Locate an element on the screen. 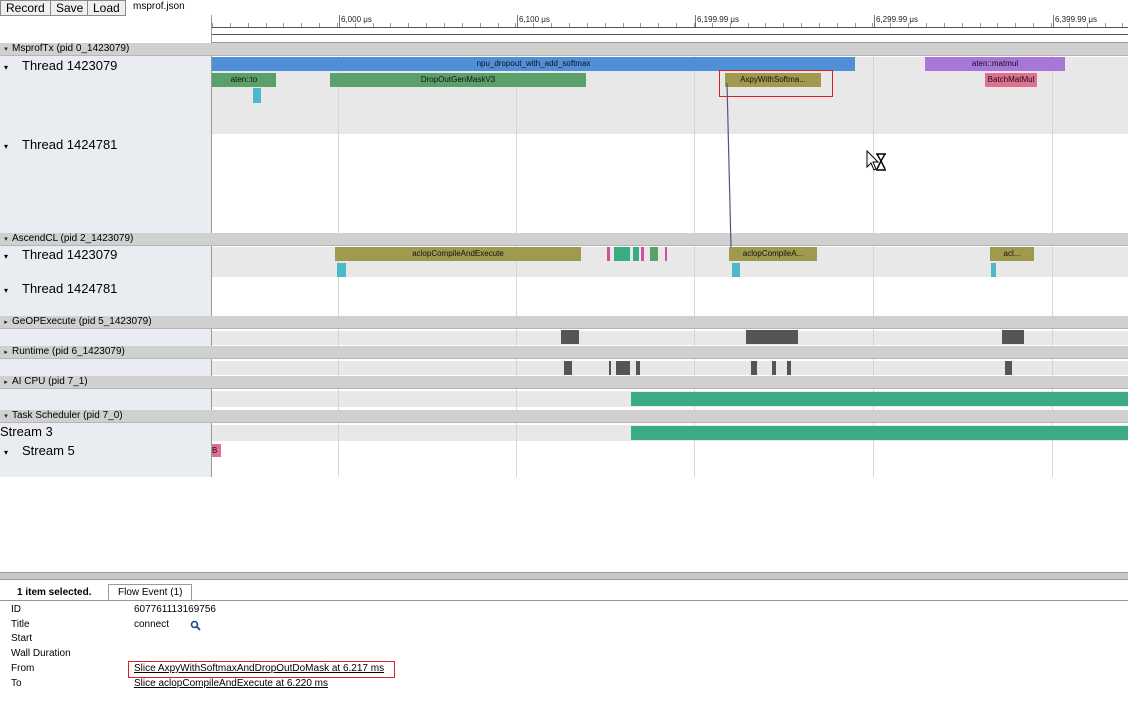 The image size is (1128, 714). ai-cpu-slice is located at coordinates (879, 399).